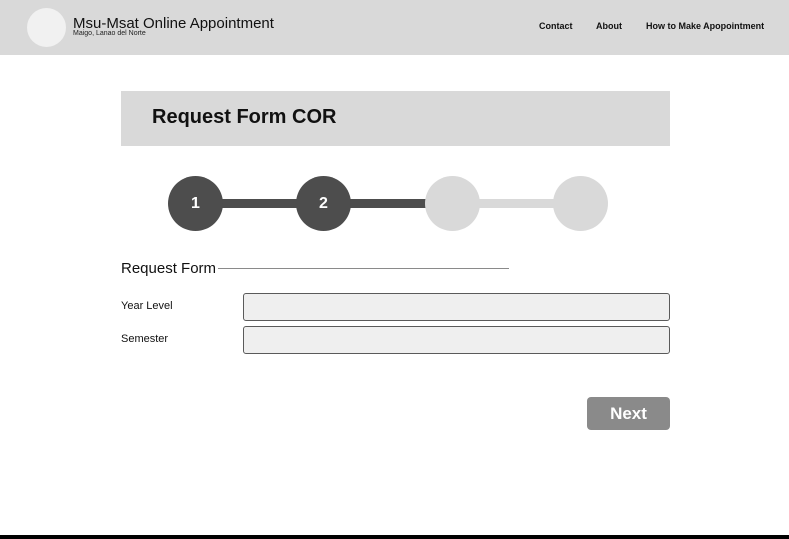  I want to click on step-1: 1, so click(195, 203).